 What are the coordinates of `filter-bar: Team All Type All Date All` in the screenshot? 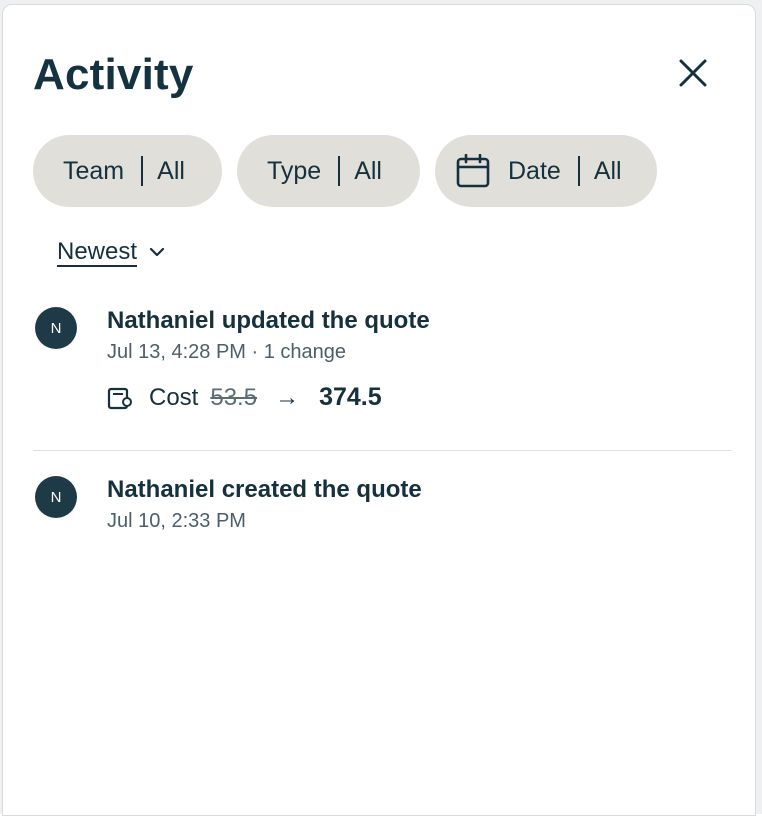 It's located at (345, 171).